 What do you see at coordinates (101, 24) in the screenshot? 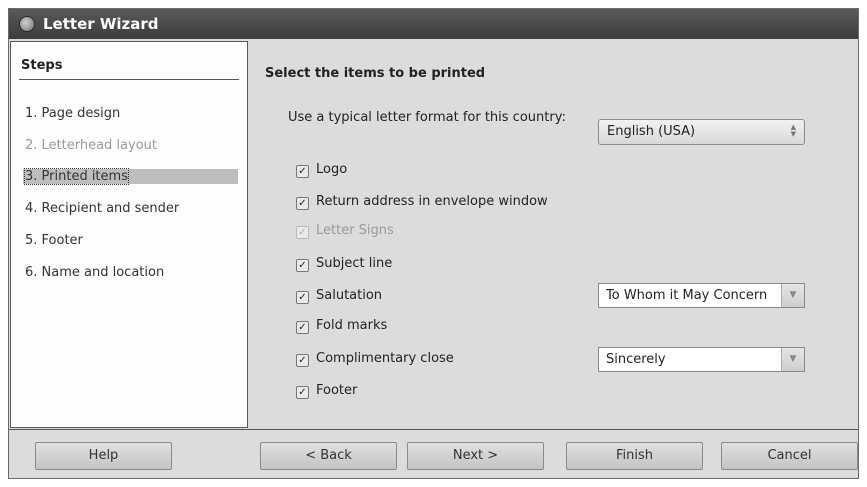
I see `window-title: Letter Wizard` at bounding box center [101, 24].